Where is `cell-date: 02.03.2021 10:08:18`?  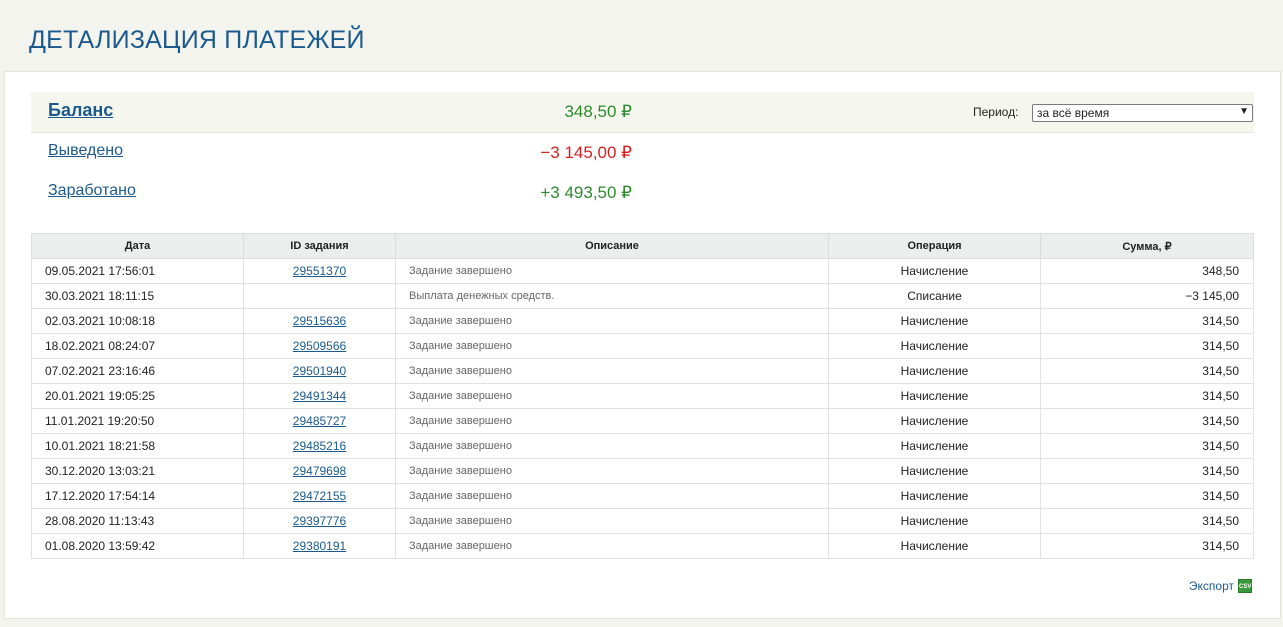
cell-date: 02.03.2021 10:08:18 is located at coordinates (137, 321).